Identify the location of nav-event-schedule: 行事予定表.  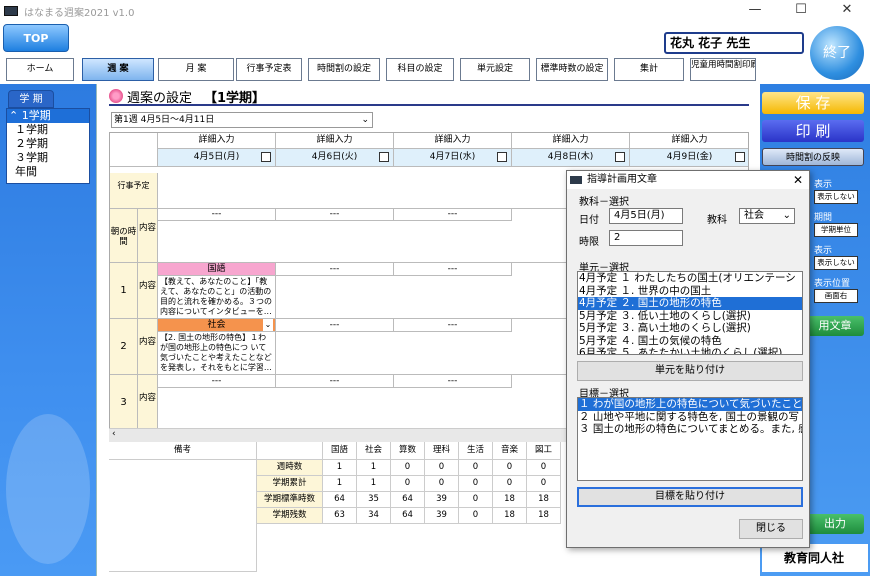
(269, 69).